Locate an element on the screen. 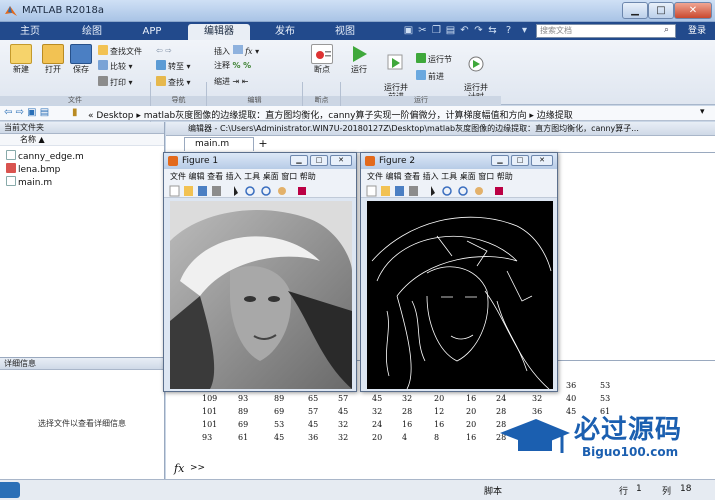 The image size is (715, 500). tab-editor: 编辑器 is located at coordinates (219, 32).